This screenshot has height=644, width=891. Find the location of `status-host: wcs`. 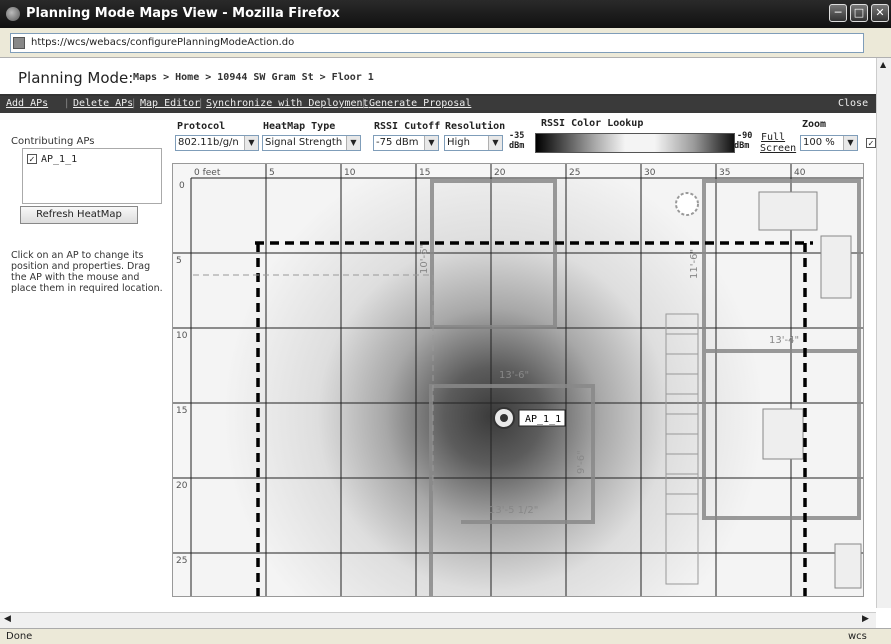

status-host: wcs is located at coordinates (857, 636).